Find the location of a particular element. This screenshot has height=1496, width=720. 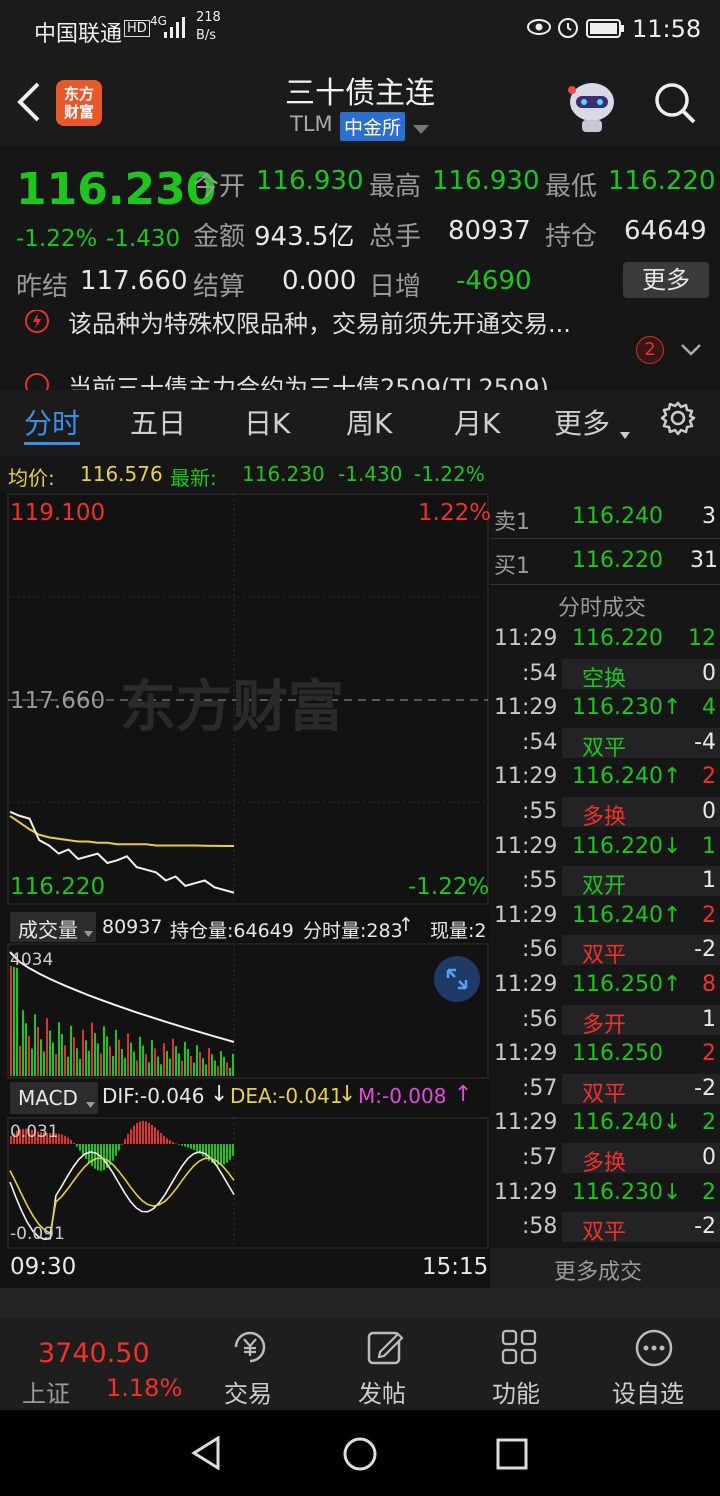

add-watchlist-button: 设自选 is located at coordinates (654, 1364).